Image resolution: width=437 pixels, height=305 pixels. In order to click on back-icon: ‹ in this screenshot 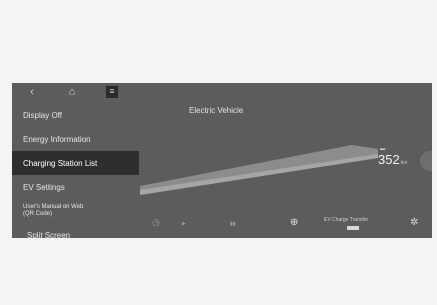, I will do `click(32, 91)`.